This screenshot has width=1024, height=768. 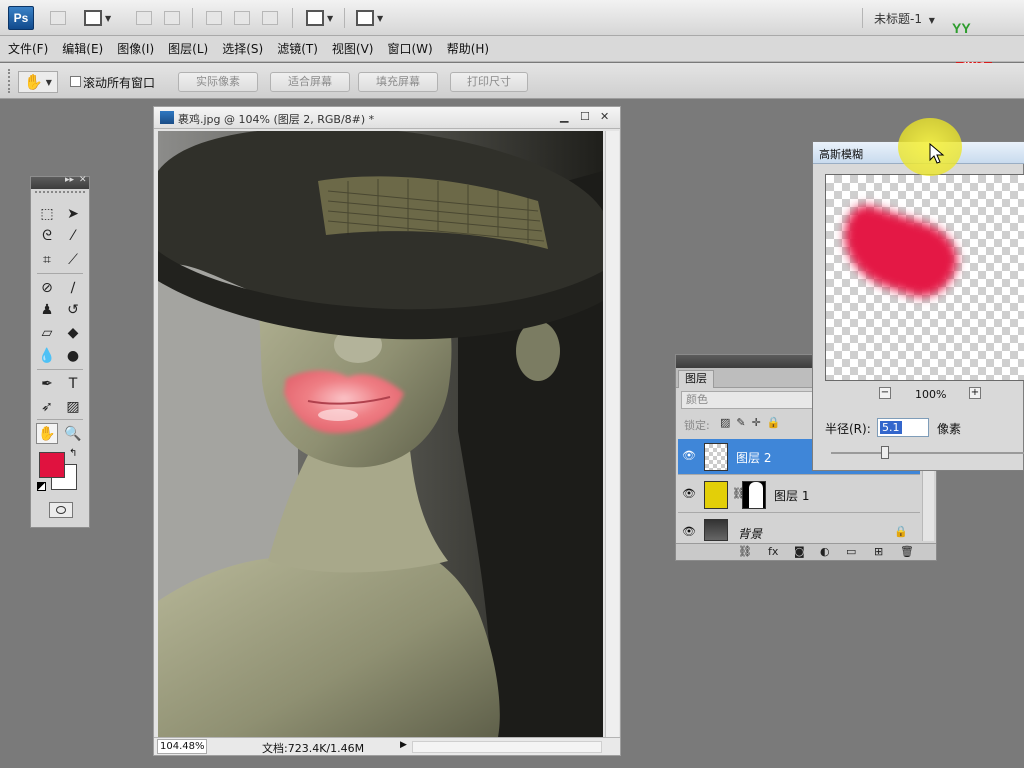 I want to click on maximize-icon: ☐, so click(x=585, y=116).